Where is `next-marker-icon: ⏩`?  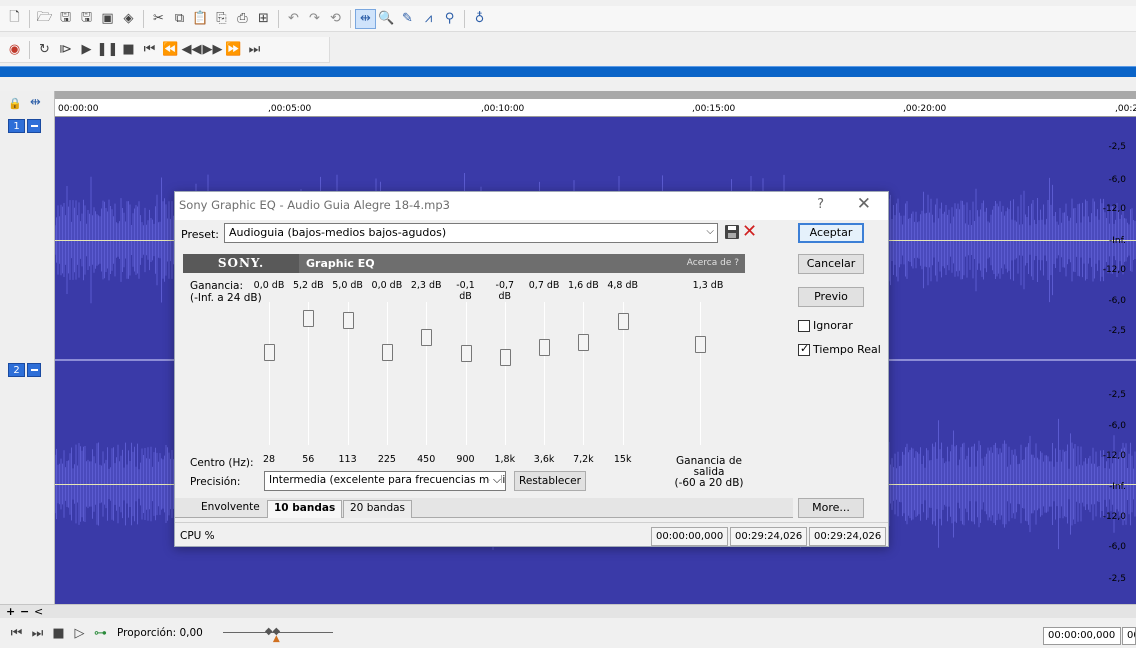
next-marker-icon: ⏩ is located at coordinates (233, 50).